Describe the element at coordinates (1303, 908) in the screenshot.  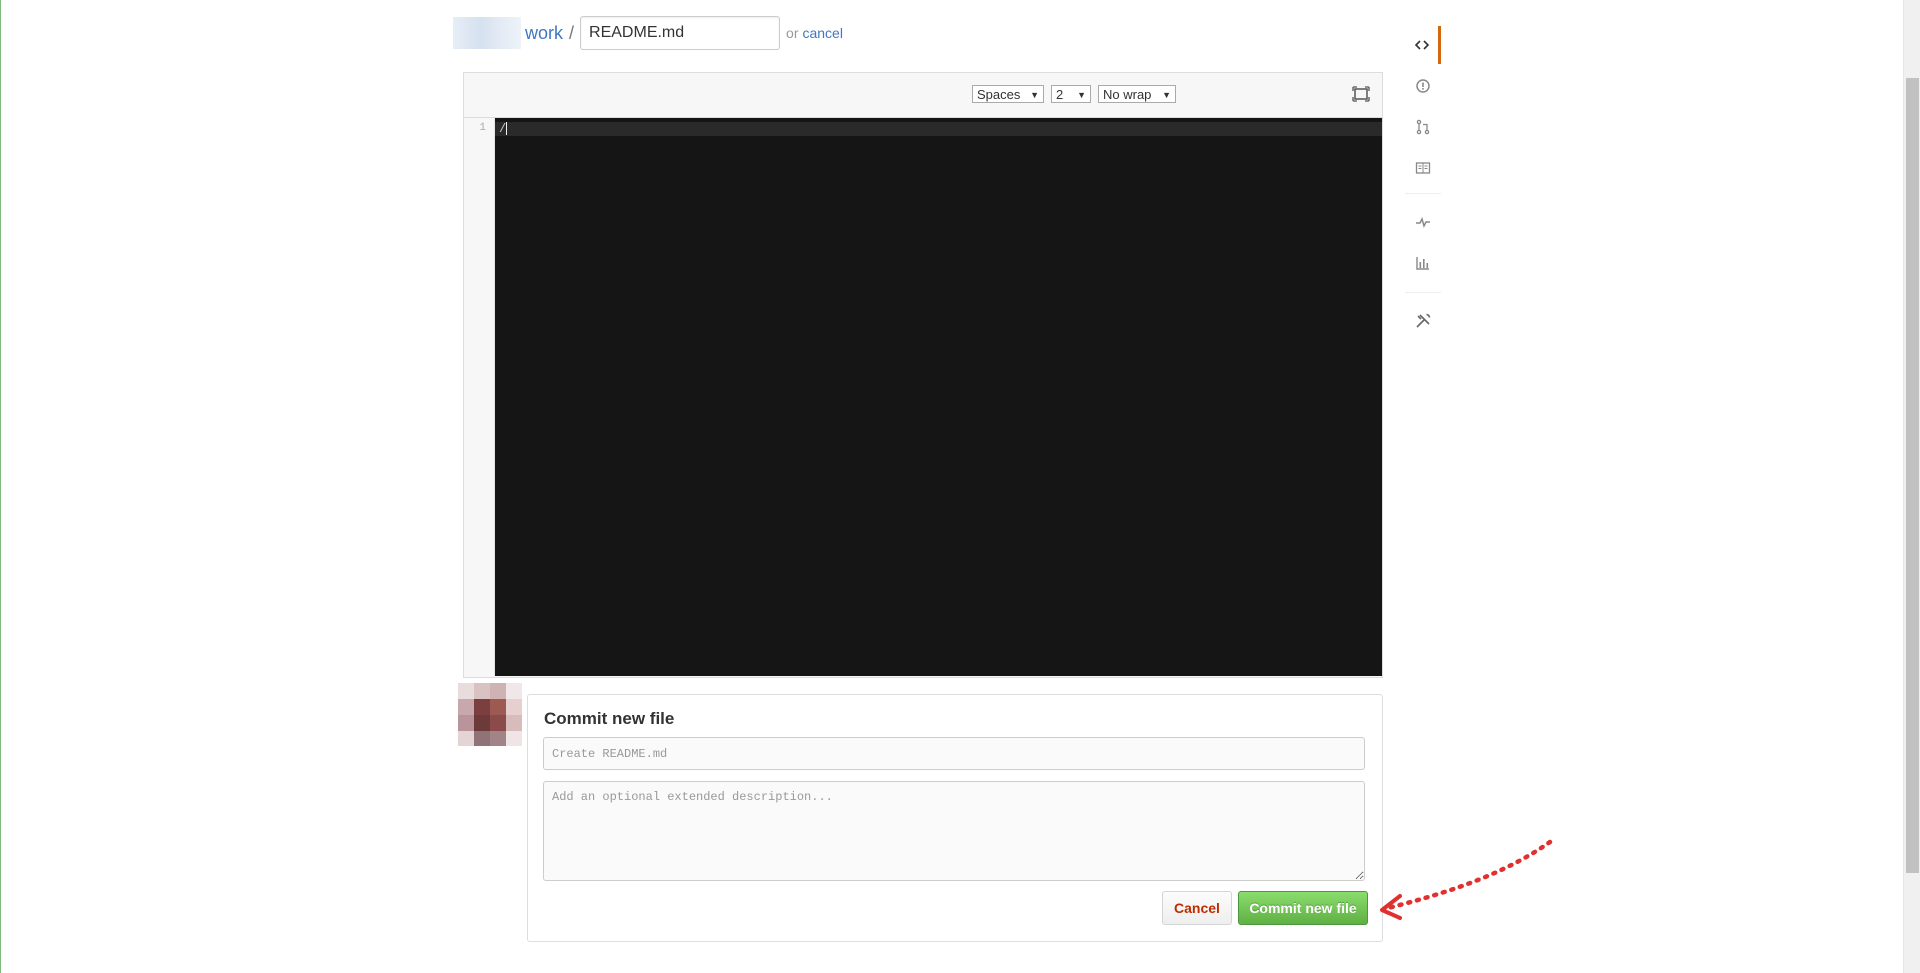
I see `commit-new-file-button: Commit new file` at that location.